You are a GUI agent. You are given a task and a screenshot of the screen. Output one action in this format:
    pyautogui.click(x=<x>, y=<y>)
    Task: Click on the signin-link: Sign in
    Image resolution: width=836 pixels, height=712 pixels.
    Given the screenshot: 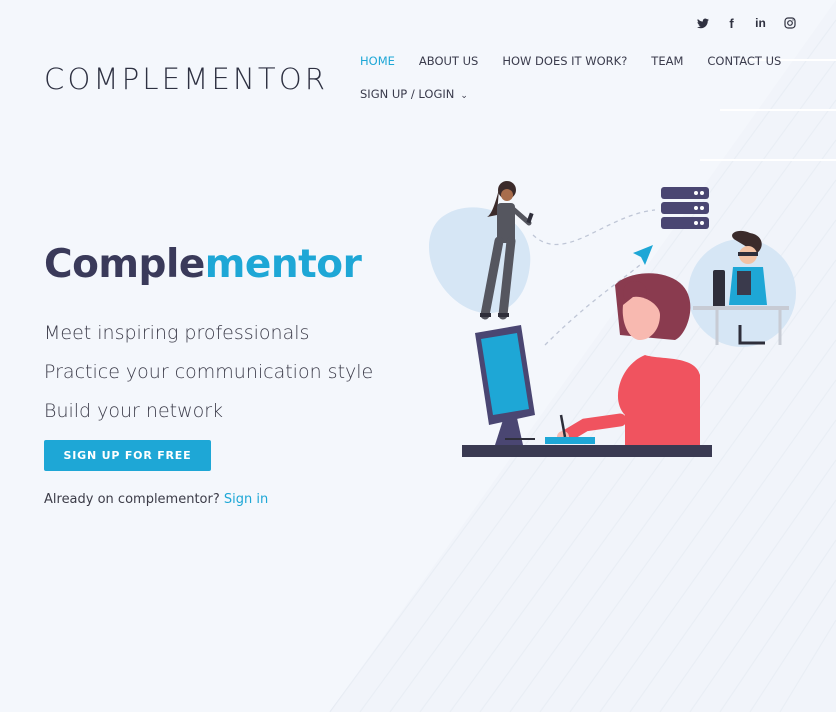 What is the action you would take?
    pyautogui.click(x=246, y=499)
    